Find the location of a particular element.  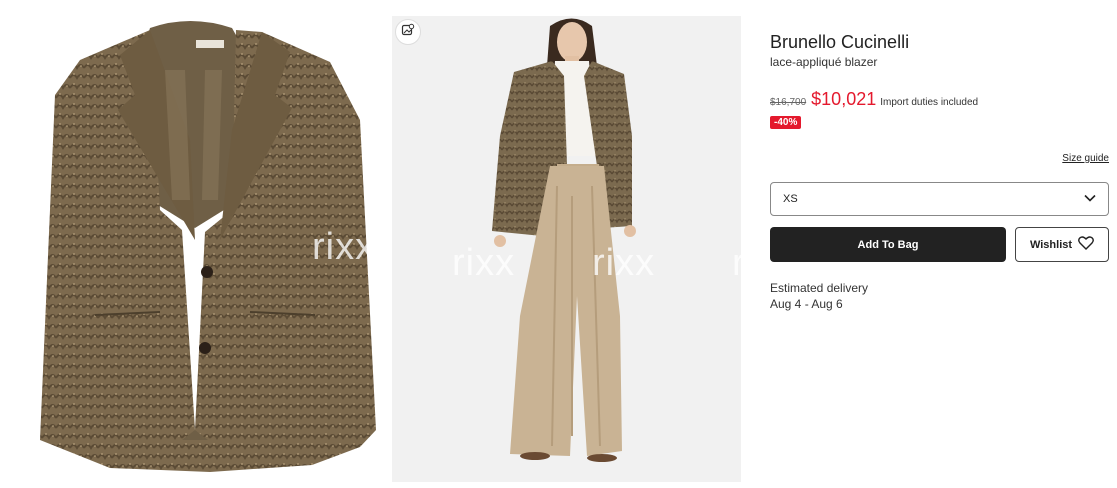

heart-outline-icon is located at coordinates (1086, 244).